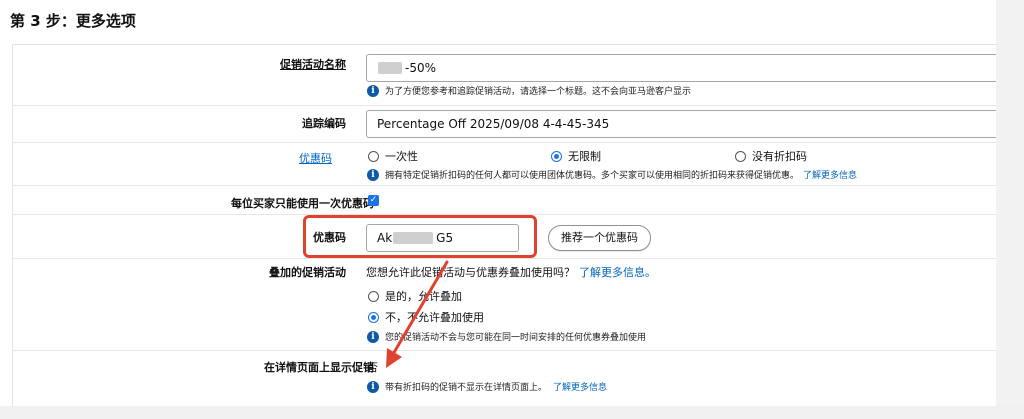 The height and width of the screenshot is (419, 1024). I want to click on coupon-type-label: 优惠码, so click(315, 158).